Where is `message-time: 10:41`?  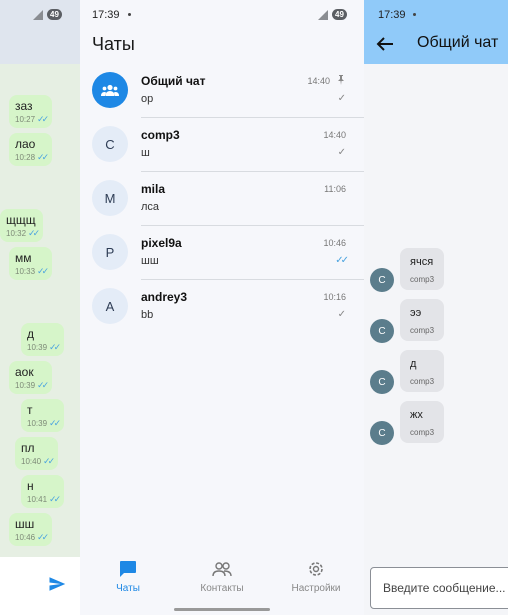 message-time: 10:41 is located at coordinates (37, 499).